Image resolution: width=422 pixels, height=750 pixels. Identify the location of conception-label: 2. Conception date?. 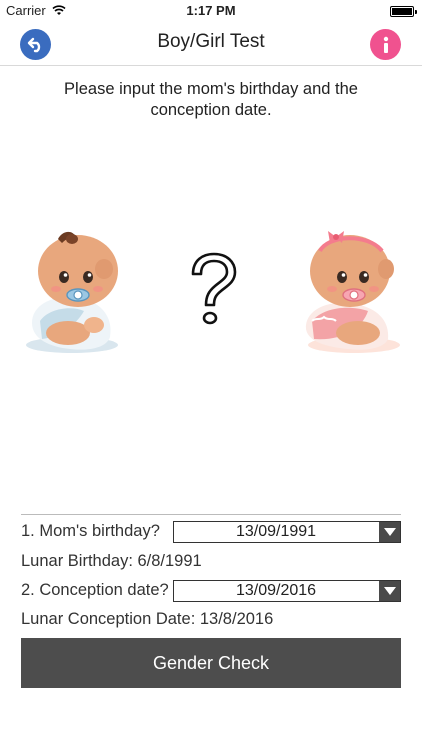
(95, 590).